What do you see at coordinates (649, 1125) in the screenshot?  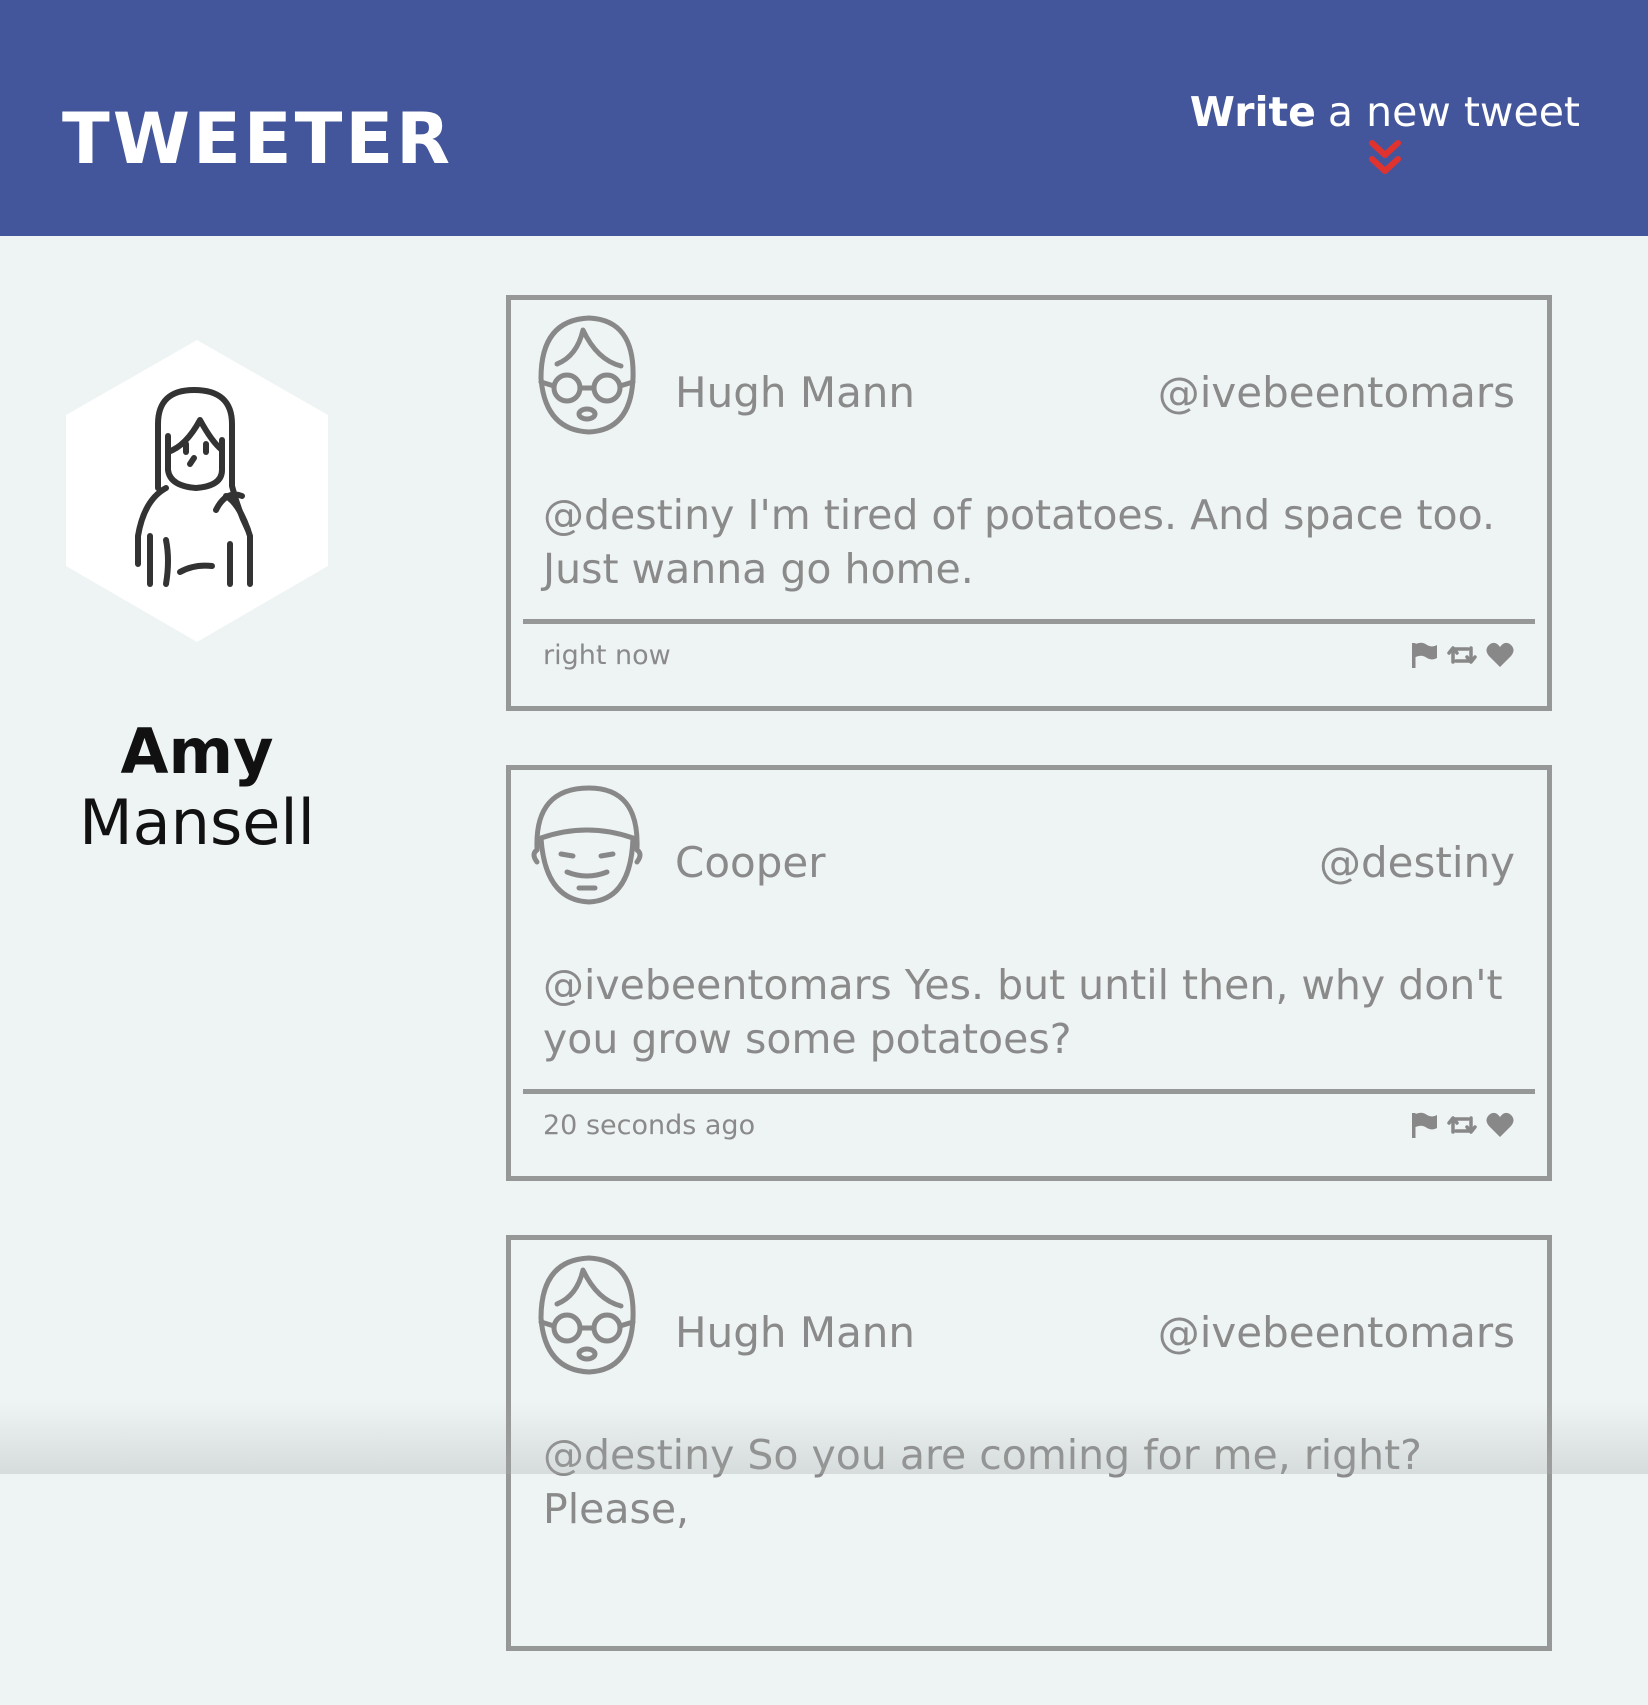 I see `tweet-timestamp: 20 seconds ago` at bounding box center [649, 1125].